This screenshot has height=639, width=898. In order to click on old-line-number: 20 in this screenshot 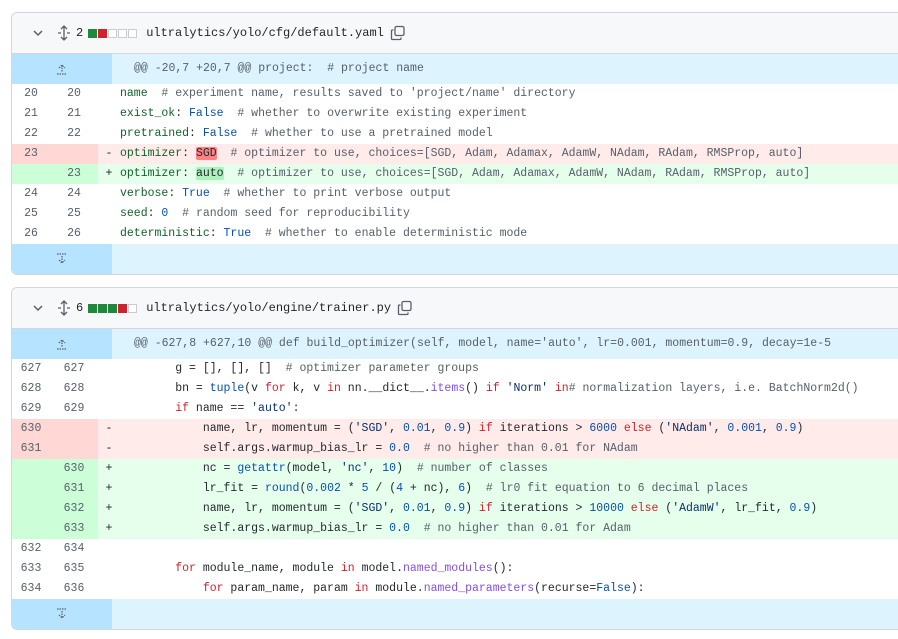, I will do `click(31, 94)`.